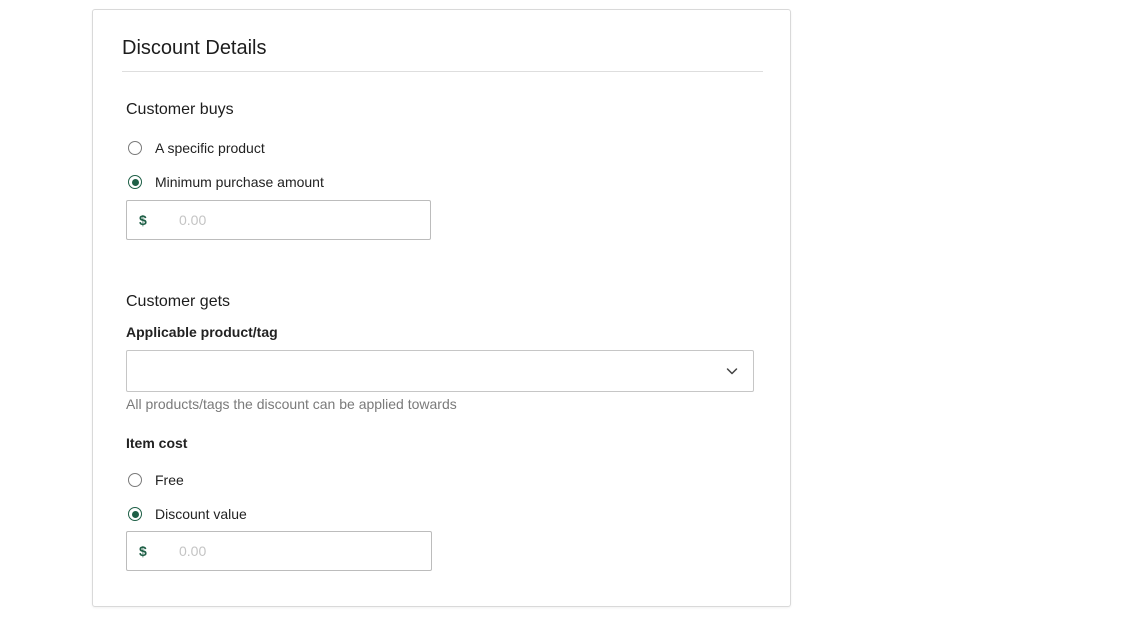  I want to click on minimum-purchase-amount-input, so click(289, 220).